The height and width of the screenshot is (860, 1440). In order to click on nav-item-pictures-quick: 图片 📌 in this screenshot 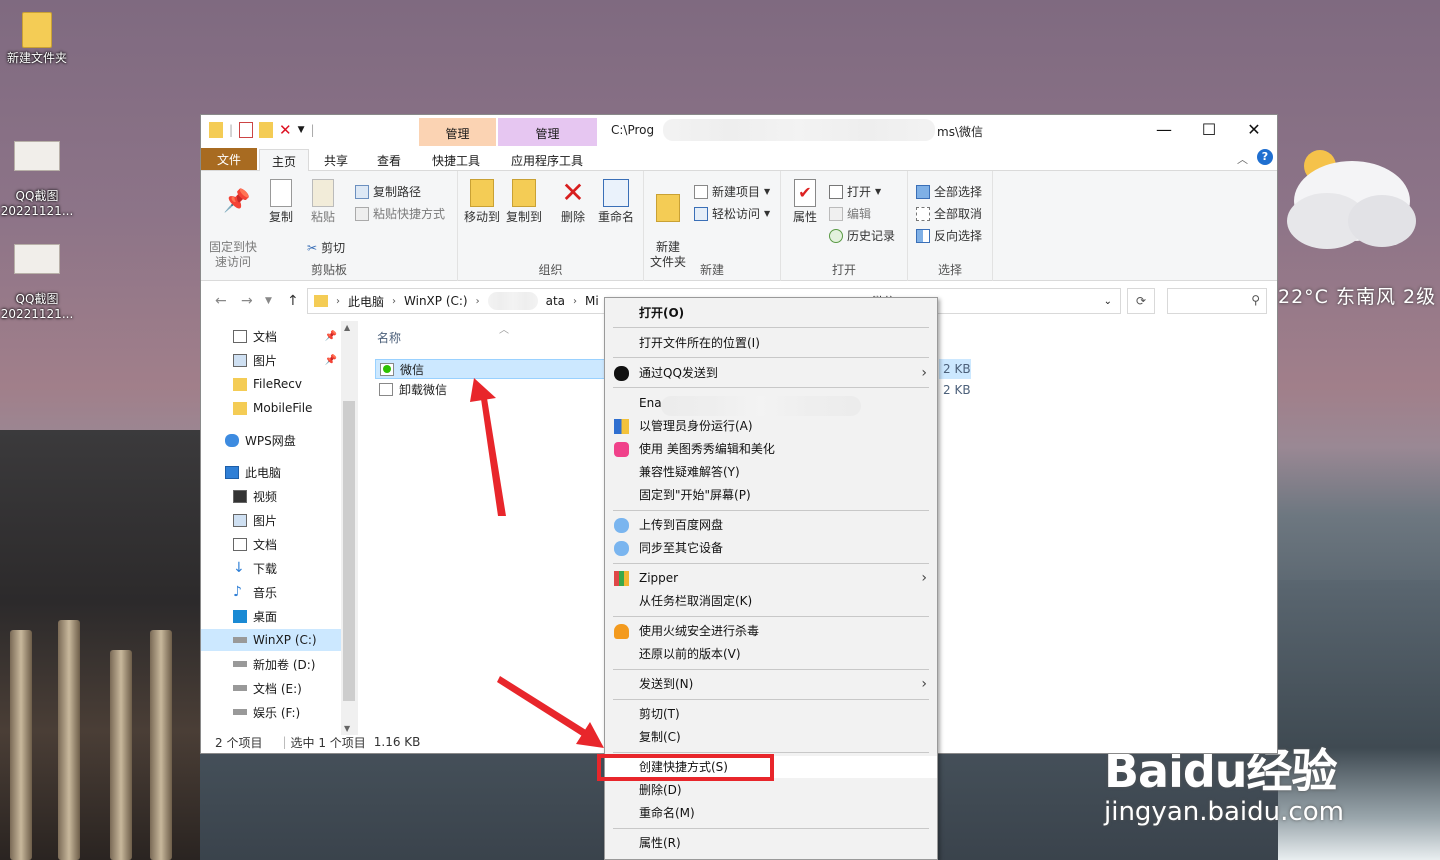, I will do `click(271, 360)`.